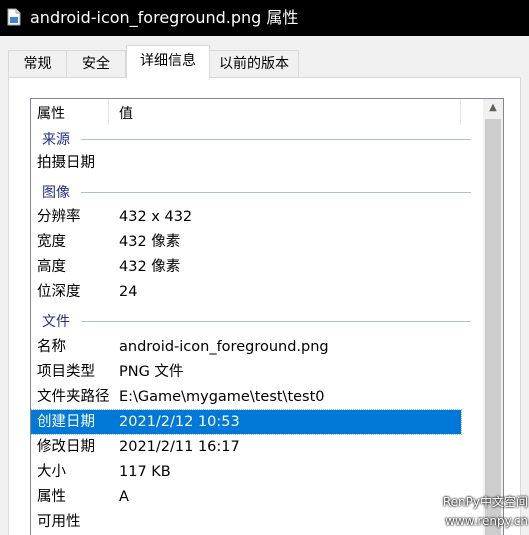 This screenshot has height=535, width=529. Describe the element at coordinates (493, 108) in the screenshot. I see `chevron-up-icon: ▲` at that location.